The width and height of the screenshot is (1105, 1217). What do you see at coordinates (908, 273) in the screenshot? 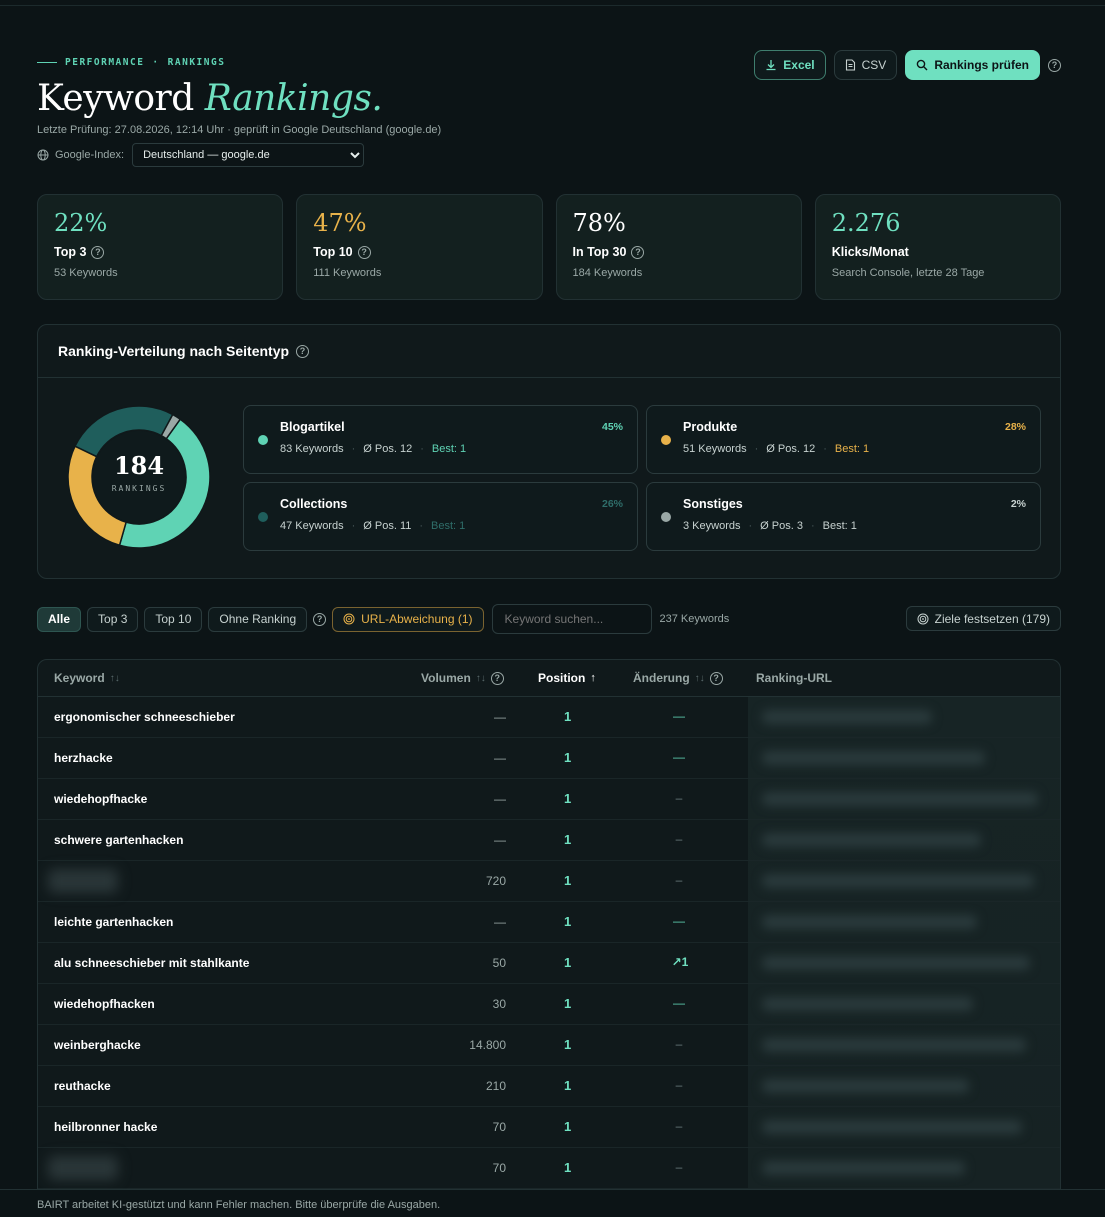
I see `kpi-sub: Search Console, letzte 28 Tage` at bounding box center [908, 273].